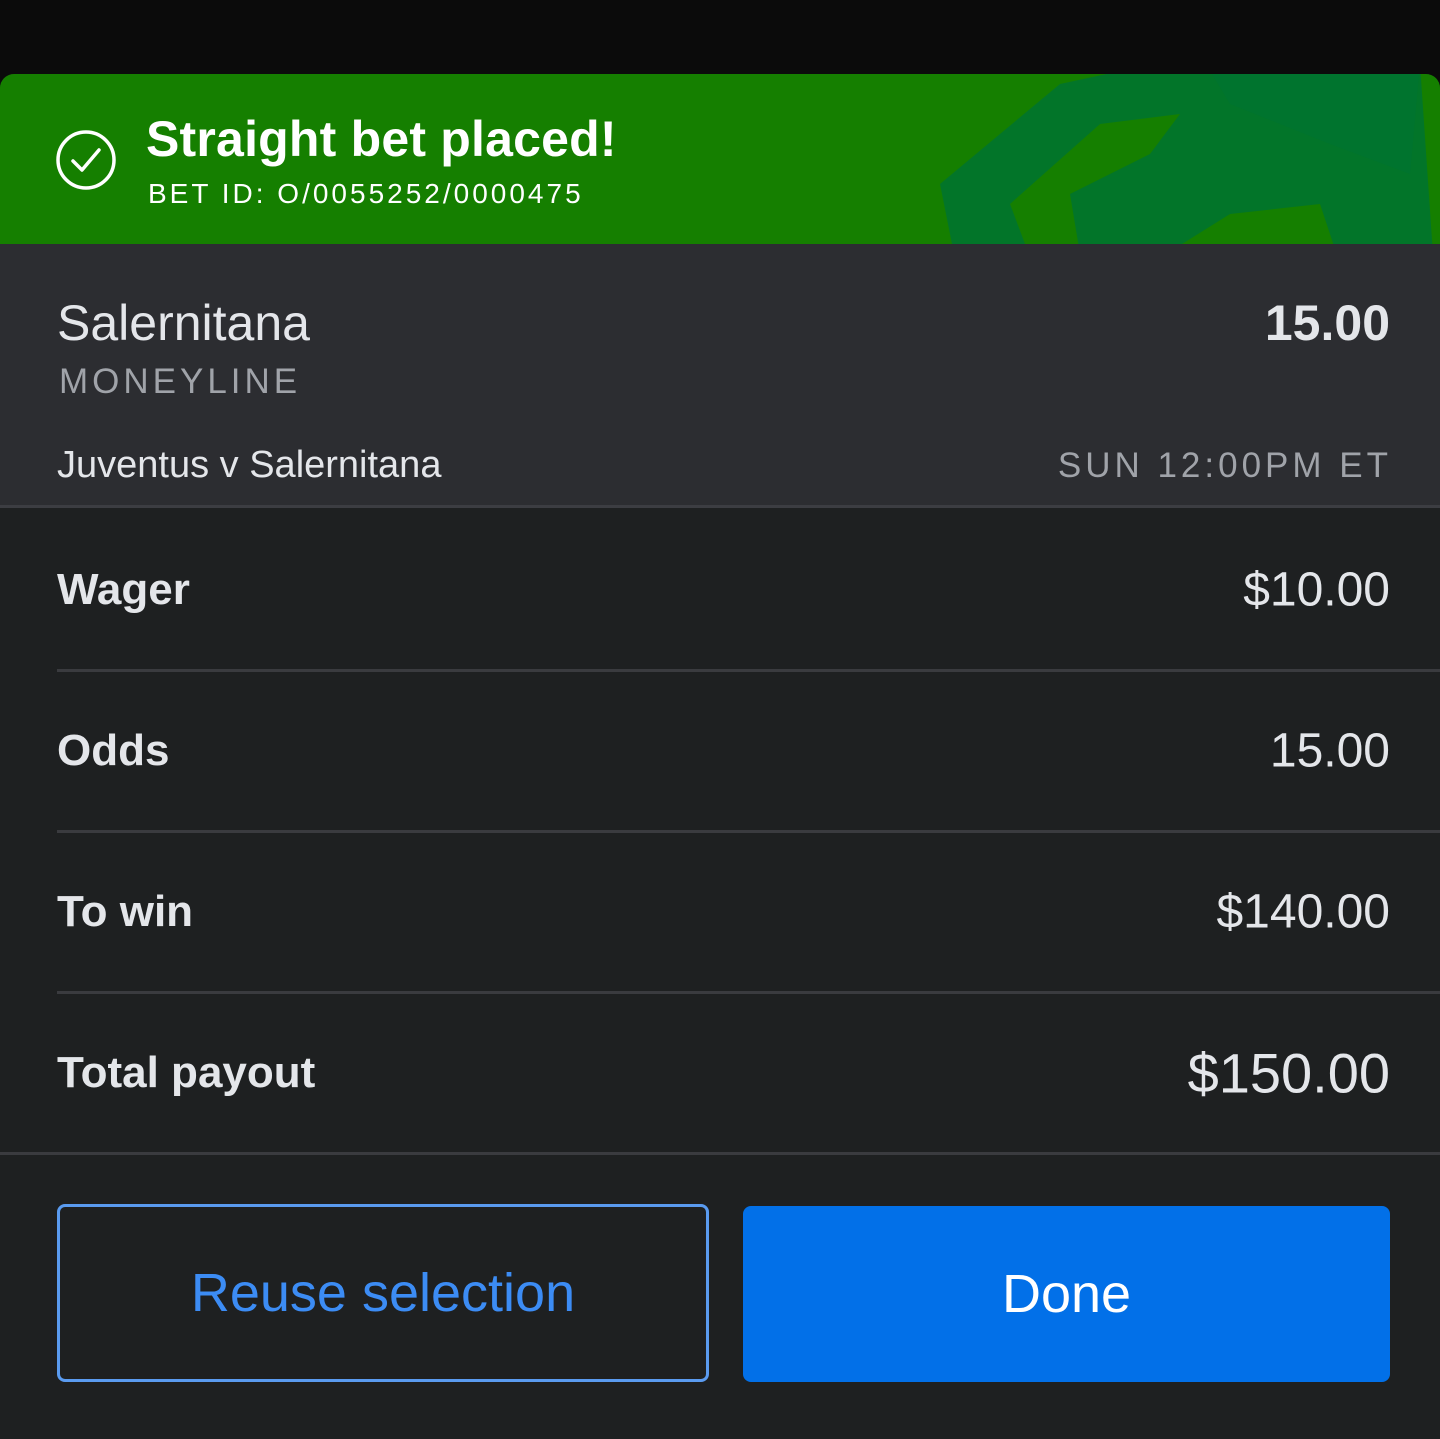  What do you see at coordinates (249, 465) in the screenshot?
I see `event-name: Juventus v Salernitana` at bounding box center [249, 465].